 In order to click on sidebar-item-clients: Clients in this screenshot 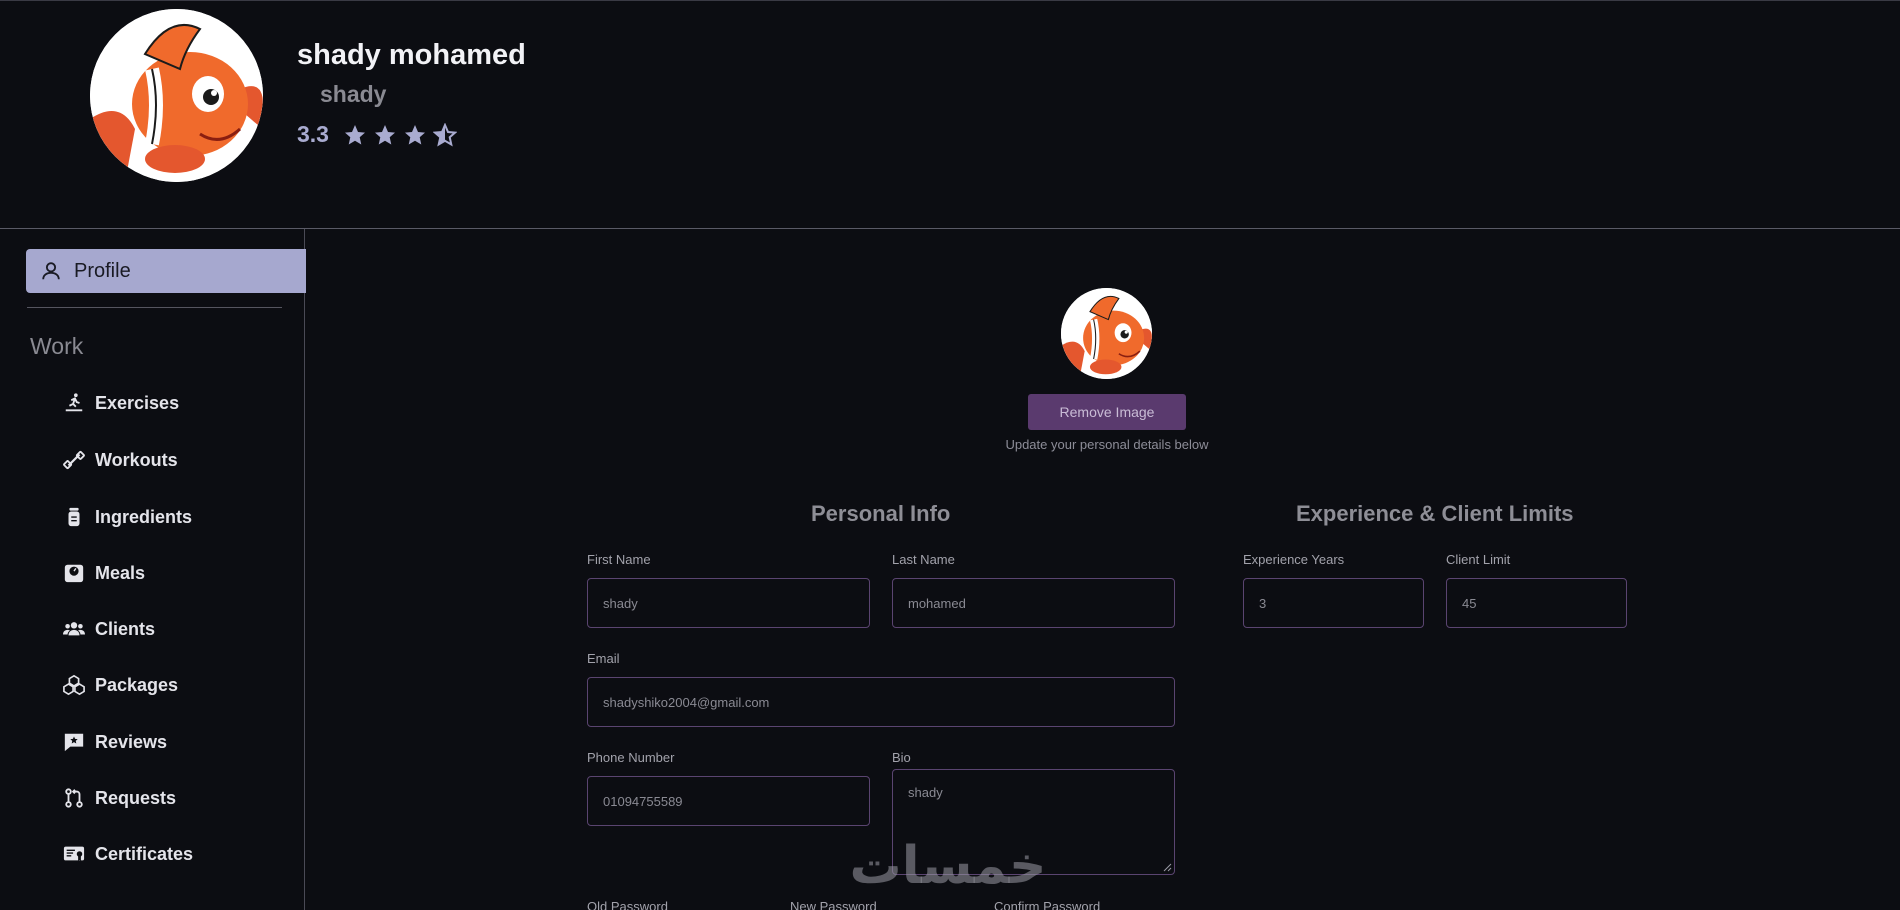, I will do `click(109, 629)`.